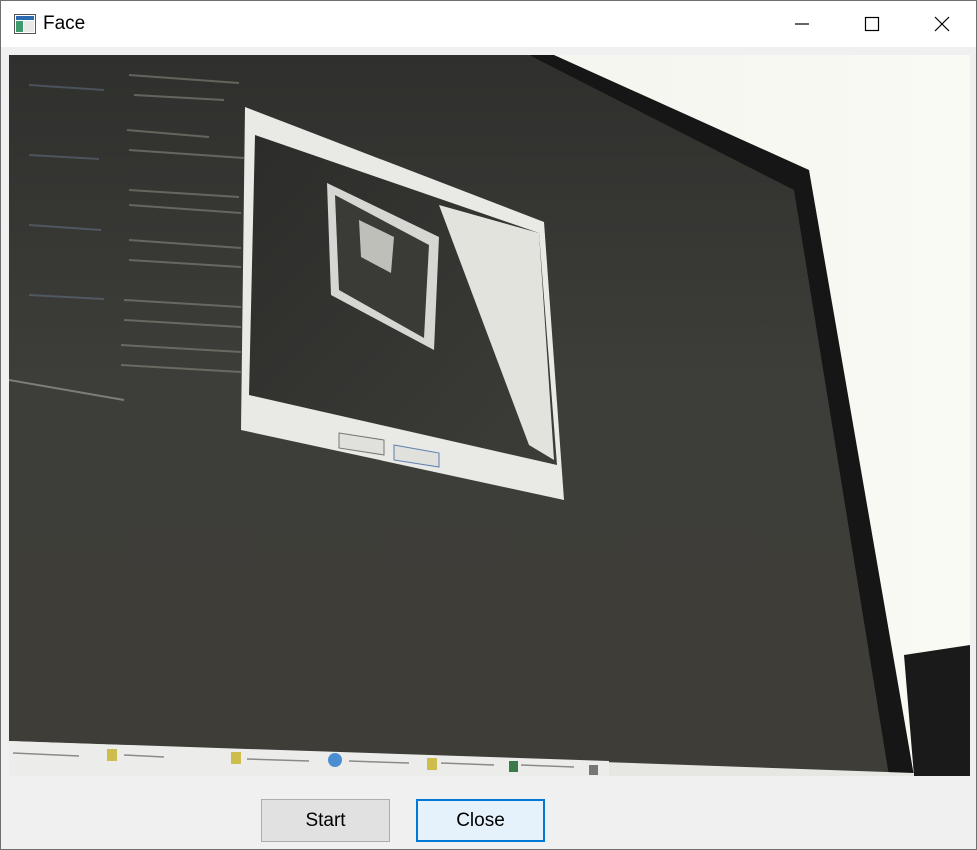 This screenshot has height=850, width=977. I want to click on window-title: Face, so click(64, 23).